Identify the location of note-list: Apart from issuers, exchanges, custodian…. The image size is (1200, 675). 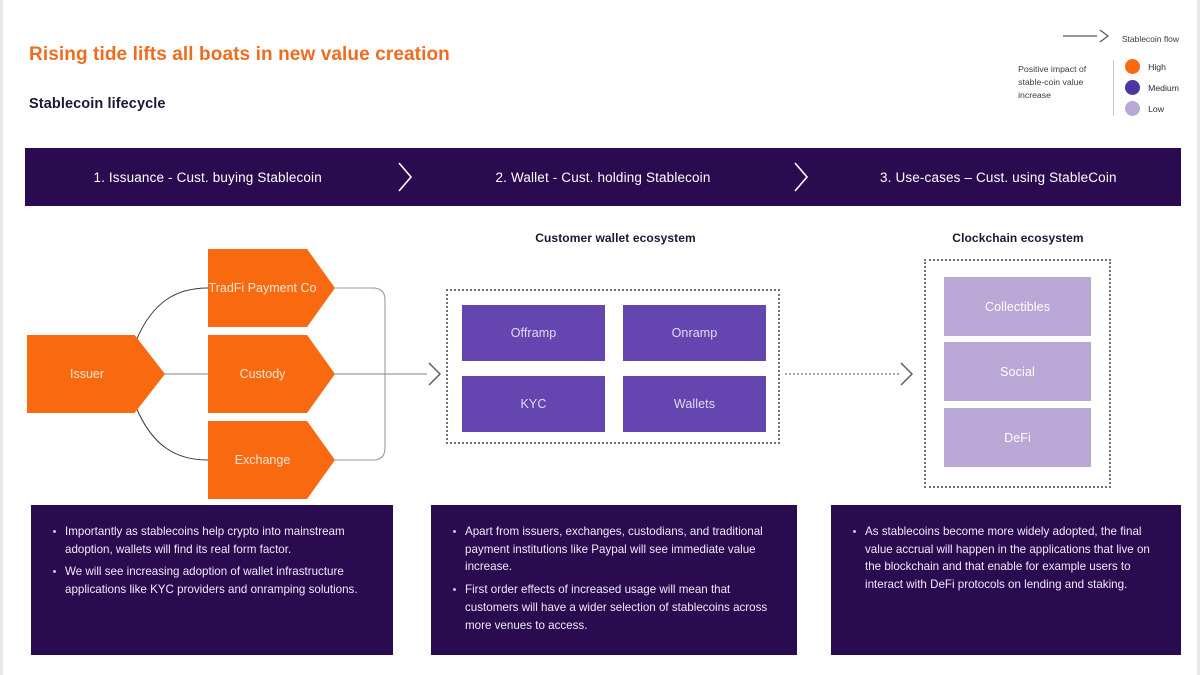
(614, 578).